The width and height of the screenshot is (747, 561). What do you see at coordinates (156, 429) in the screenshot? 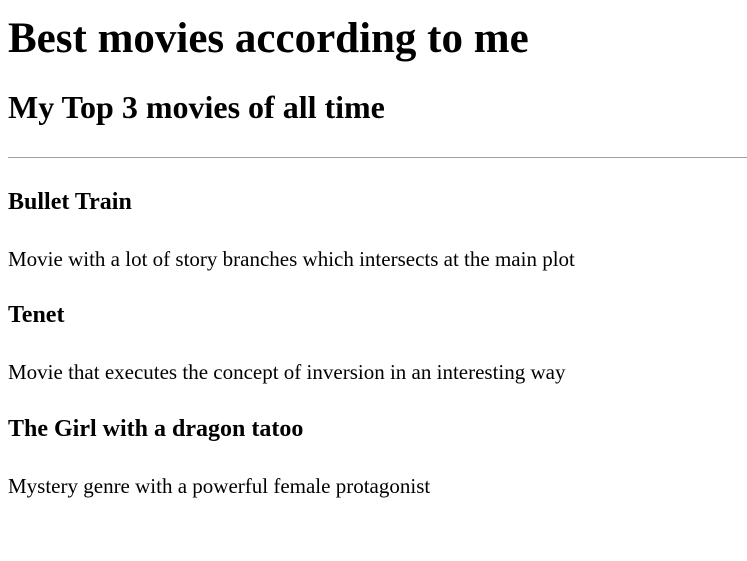
I see `movie-title: The Girl with a dragon tatoo` at bounding box center [156, 429].